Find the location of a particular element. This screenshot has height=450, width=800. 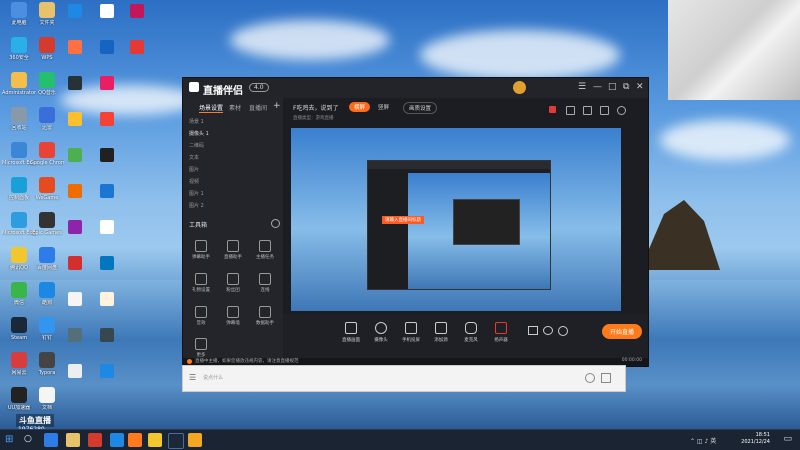

speaker-button: 扬声器 is located at coordinates (501, 332).